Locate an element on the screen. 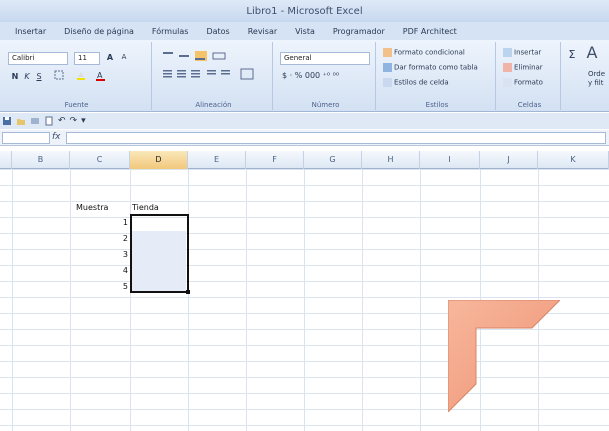 This screenshot has height=431, width=609. column-header-c: C is located at coordinates (100, 160).